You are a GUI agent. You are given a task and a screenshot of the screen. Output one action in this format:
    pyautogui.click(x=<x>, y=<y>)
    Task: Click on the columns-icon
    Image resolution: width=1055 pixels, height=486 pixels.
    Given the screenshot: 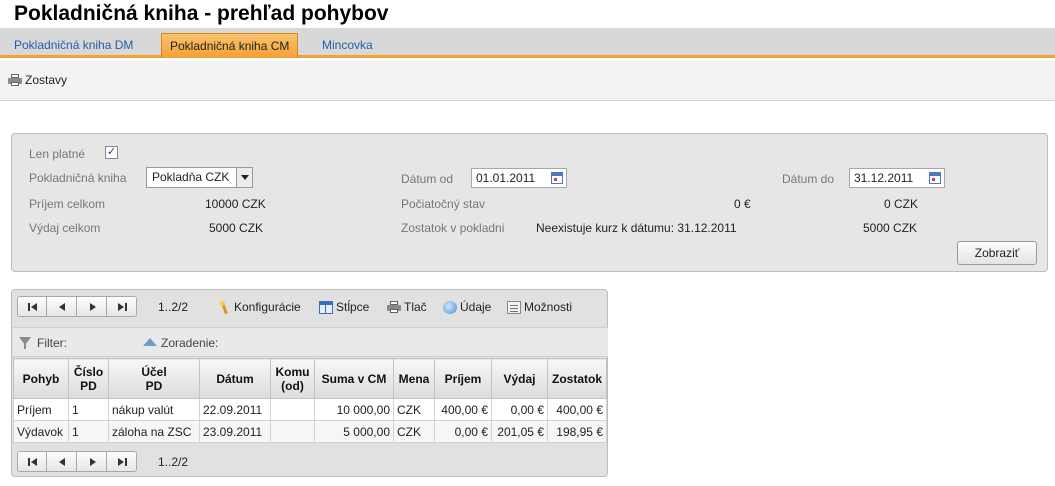 What is the action you would take?
    pyautogui.click(x=326, y=307)
    